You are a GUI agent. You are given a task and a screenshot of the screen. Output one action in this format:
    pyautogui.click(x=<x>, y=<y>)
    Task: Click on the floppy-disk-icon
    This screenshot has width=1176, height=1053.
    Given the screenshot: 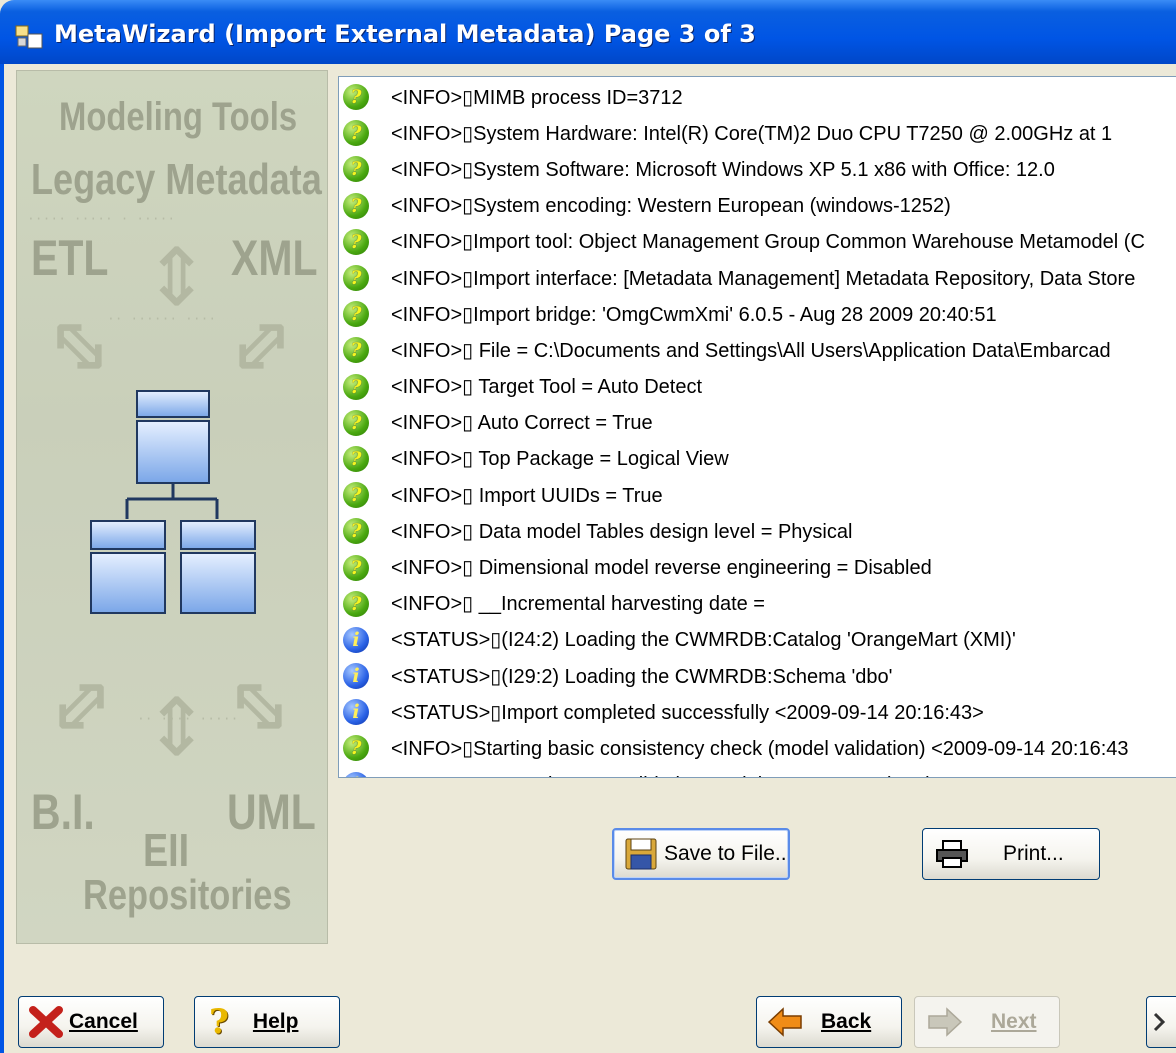 What is the action you would take?
    pyautogui.click(x=641, y=854)
    